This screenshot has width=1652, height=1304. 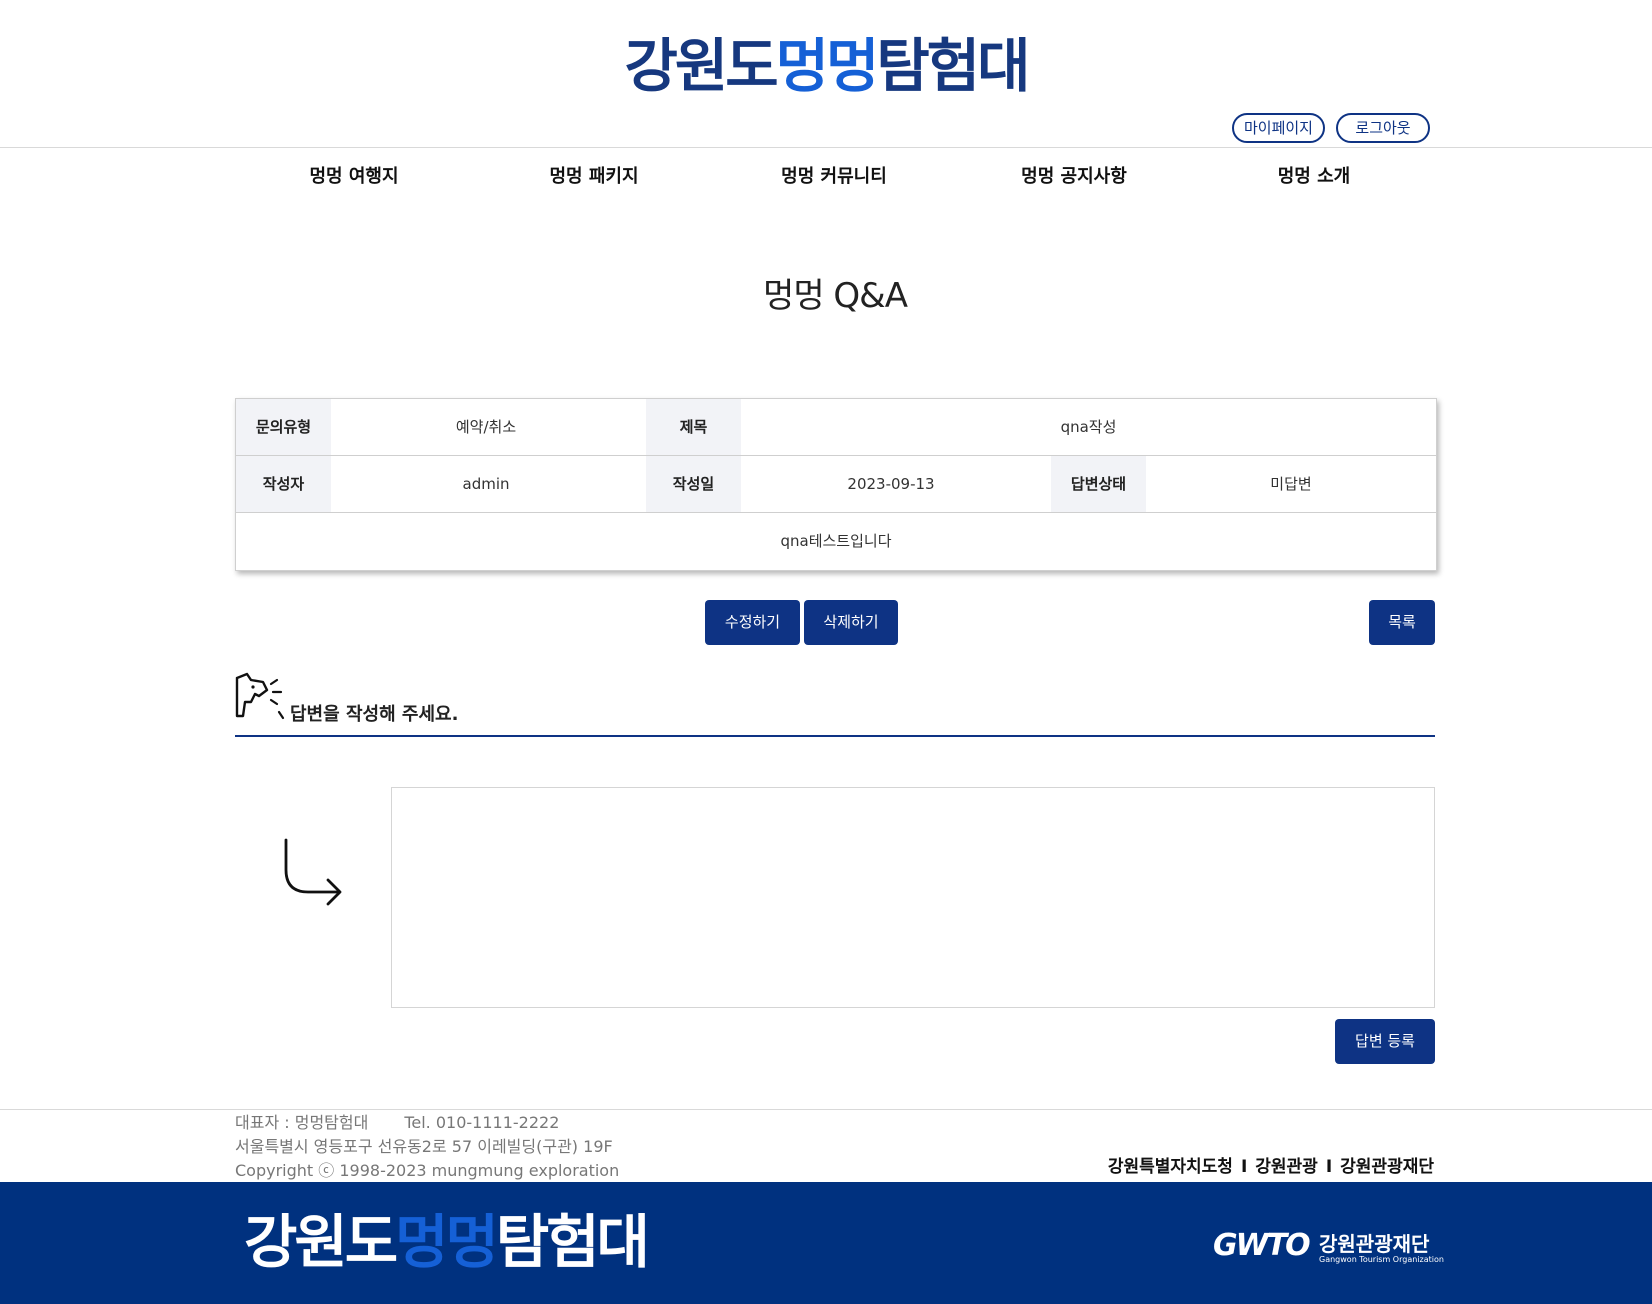 What do you see at coordinates (826, 147) in the screenshot?
I see `header-divider` at bounding box center [826, 147].